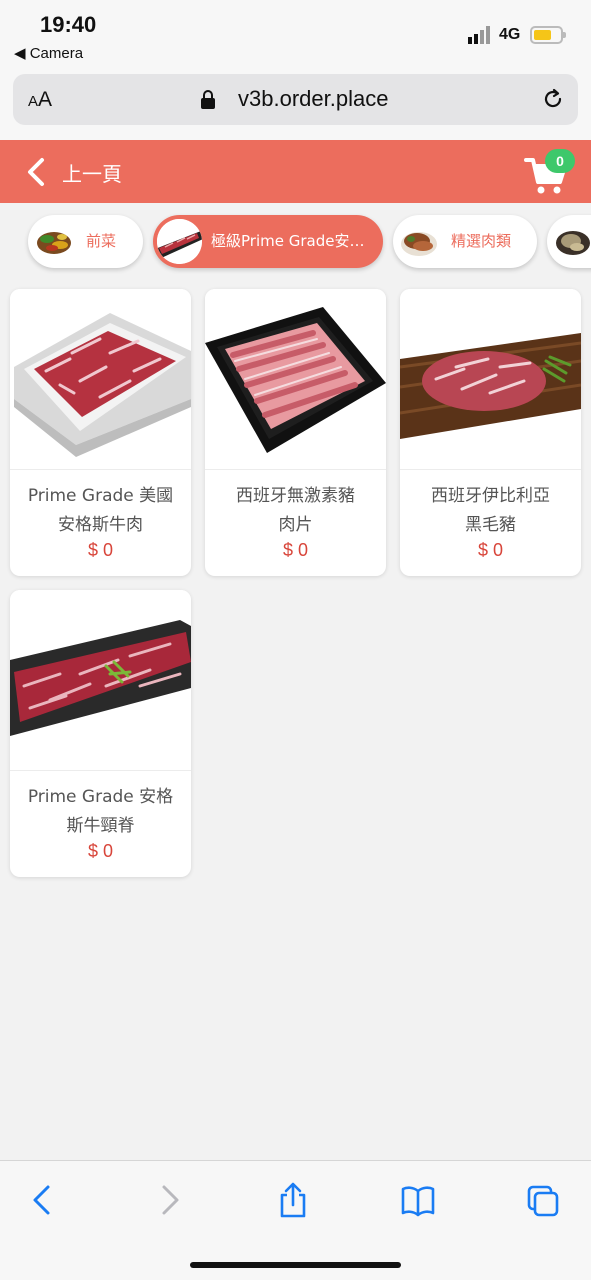  I want to click on category-bar: 前菜 極級Prime Grade安… 精選肉類, so click(295, 242).